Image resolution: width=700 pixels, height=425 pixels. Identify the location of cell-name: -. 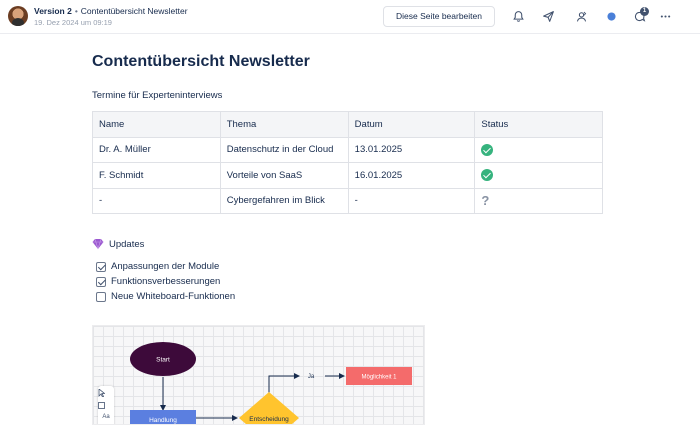
(156, 200).